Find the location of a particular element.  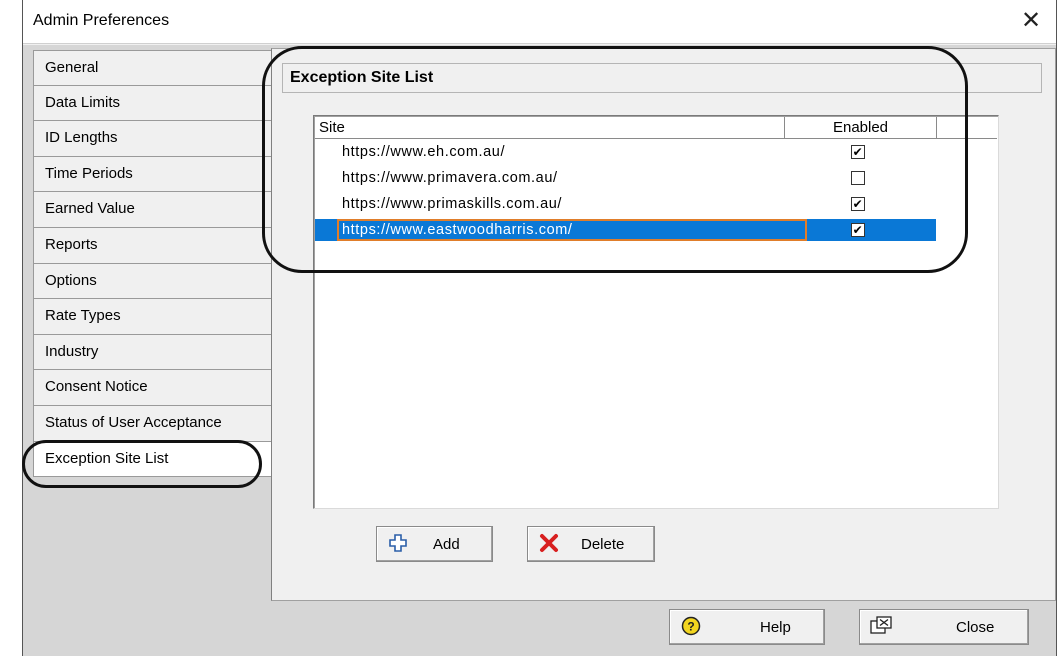

tab-label: Exception Site List is located at coordinates (107, 458).